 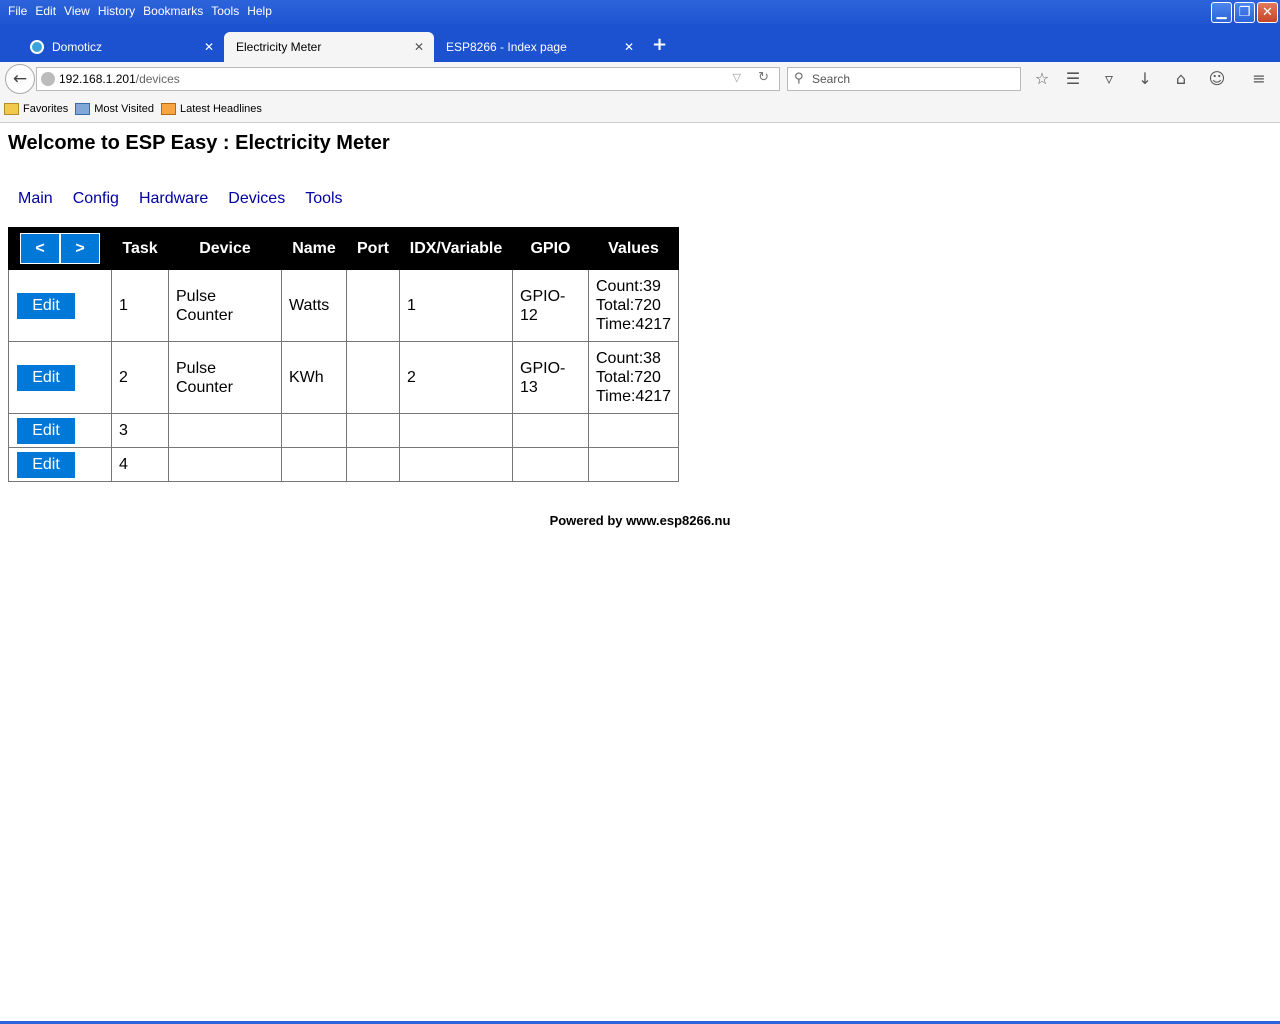 What do you see at coordinates (763, 77) in the screenshot?
I see `reload-icon: ↻` at bounding box center [763, 77].